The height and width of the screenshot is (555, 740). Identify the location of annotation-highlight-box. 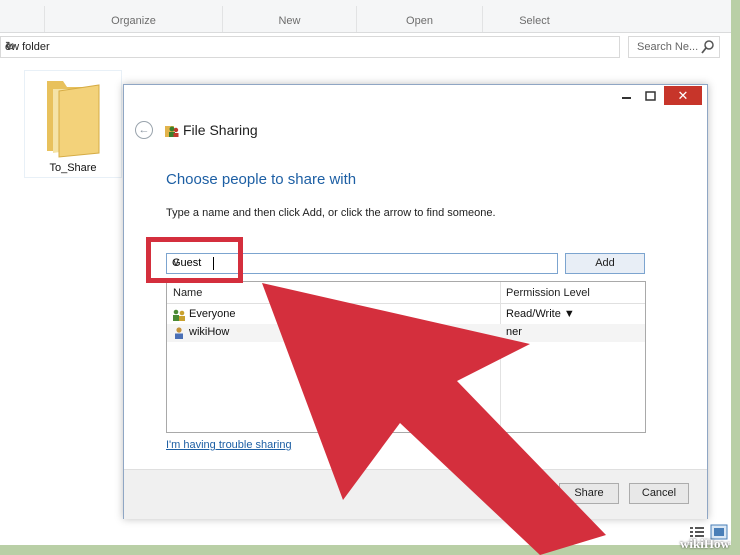
(194, 260).